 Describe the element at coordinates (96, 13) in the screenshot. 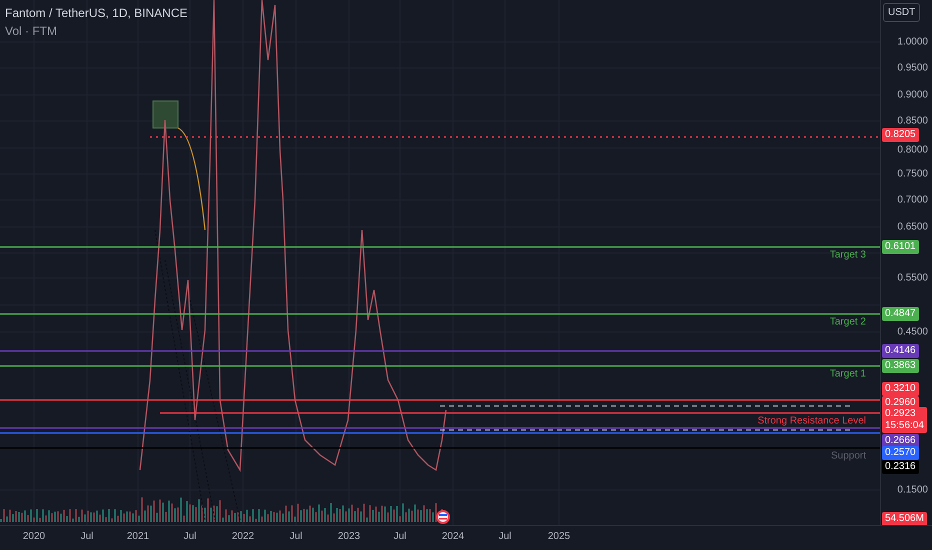

I see `symbol-title: Fantom / TetherUS, 1D, BINANCE` at that location.